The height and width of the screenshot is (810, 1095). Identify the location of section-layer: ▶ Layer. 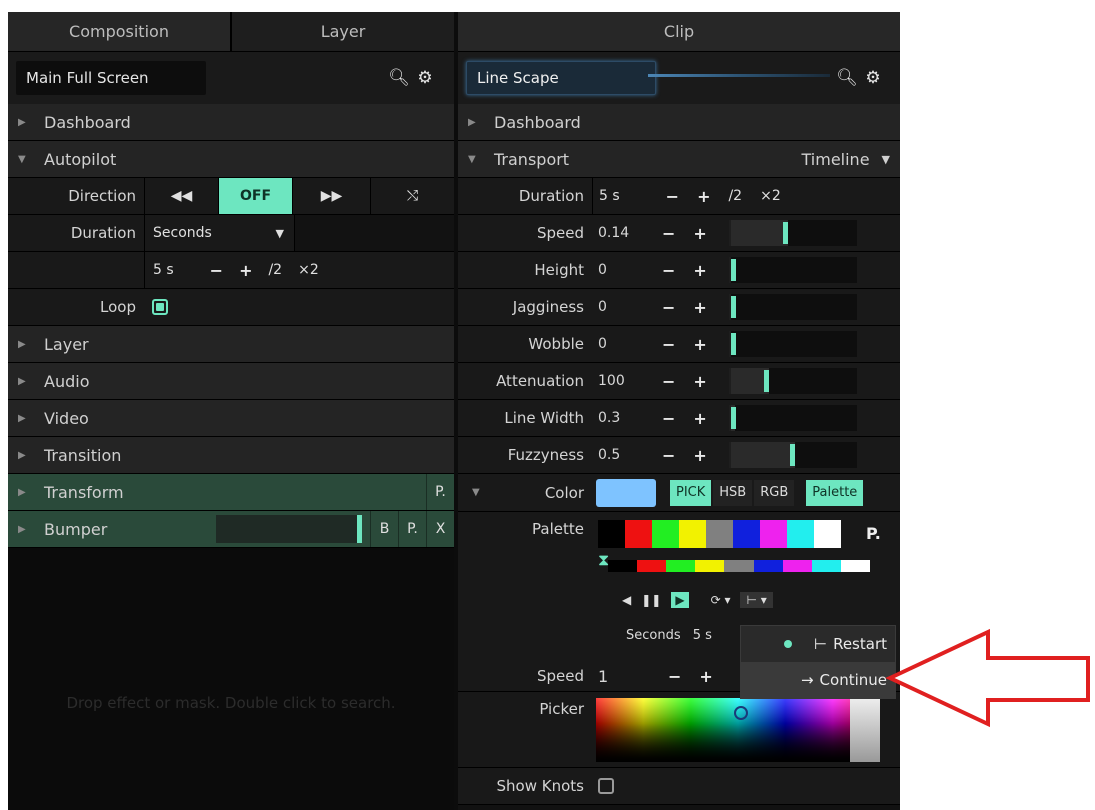
(231, 344).